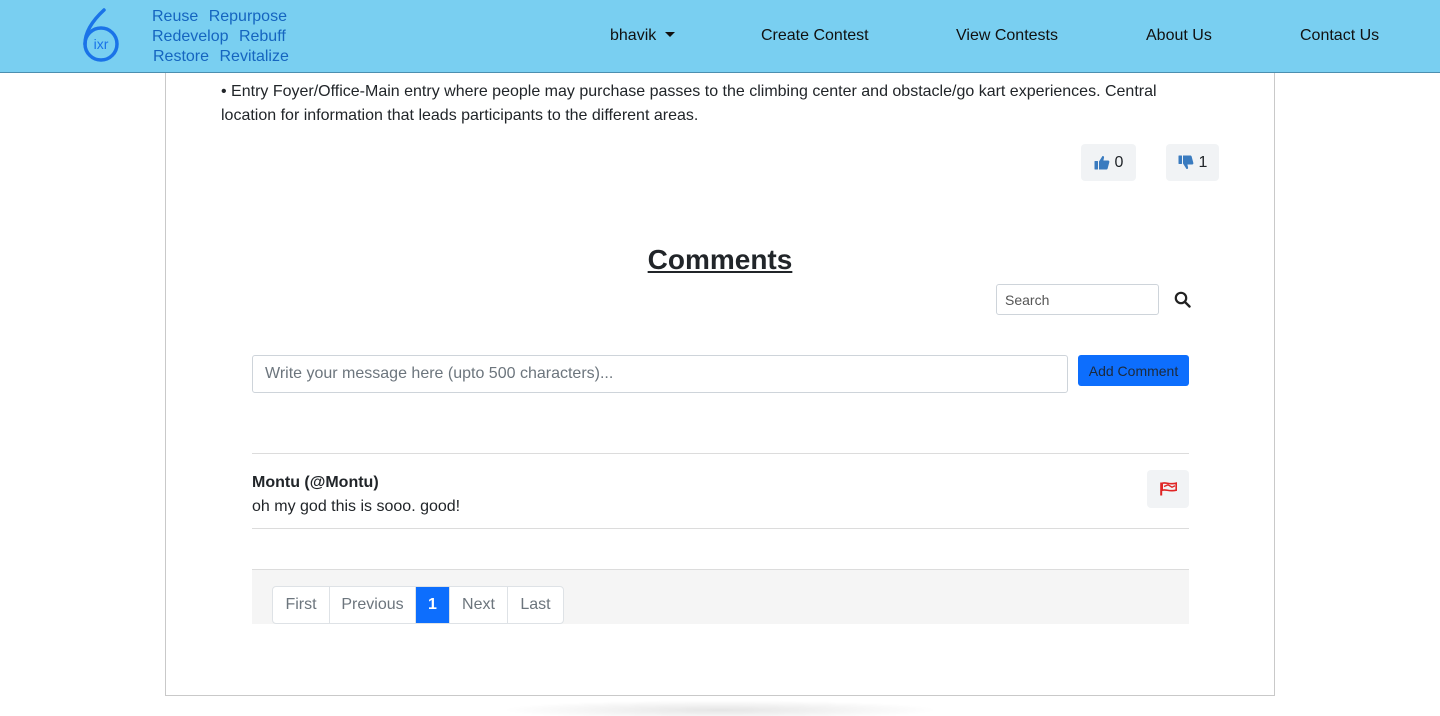 Image resolution: width=1440 pixels, height=716 pixels. I want to click on user-menu-dropdown: bhavik, so click(643, 36).